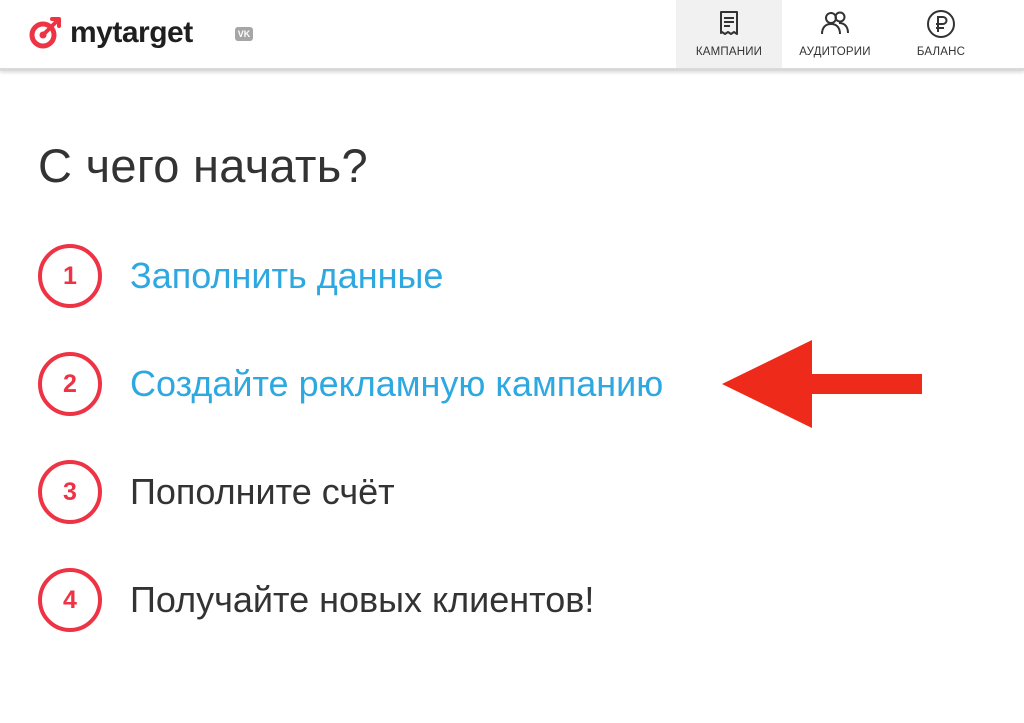 The image size is (1024, 723). I want to click on mytarget-logo-icon, so click(45, 33).